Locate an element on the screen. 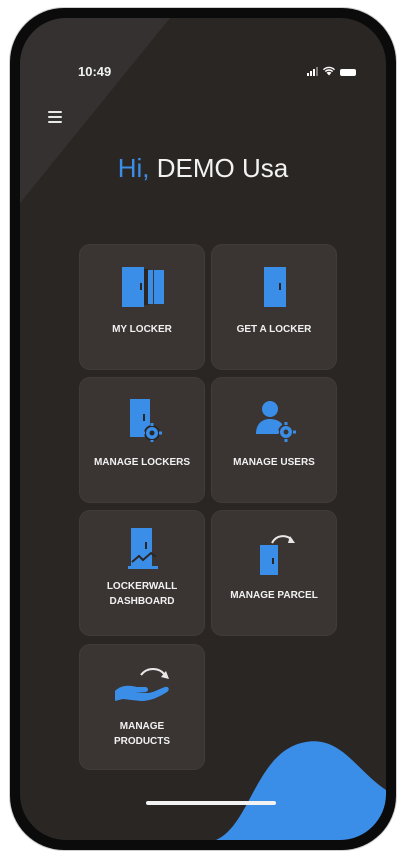 This screenshot has height=858, width=406. get-a-locker-button: GET A LOCKER is located at coordinates (274, 307).